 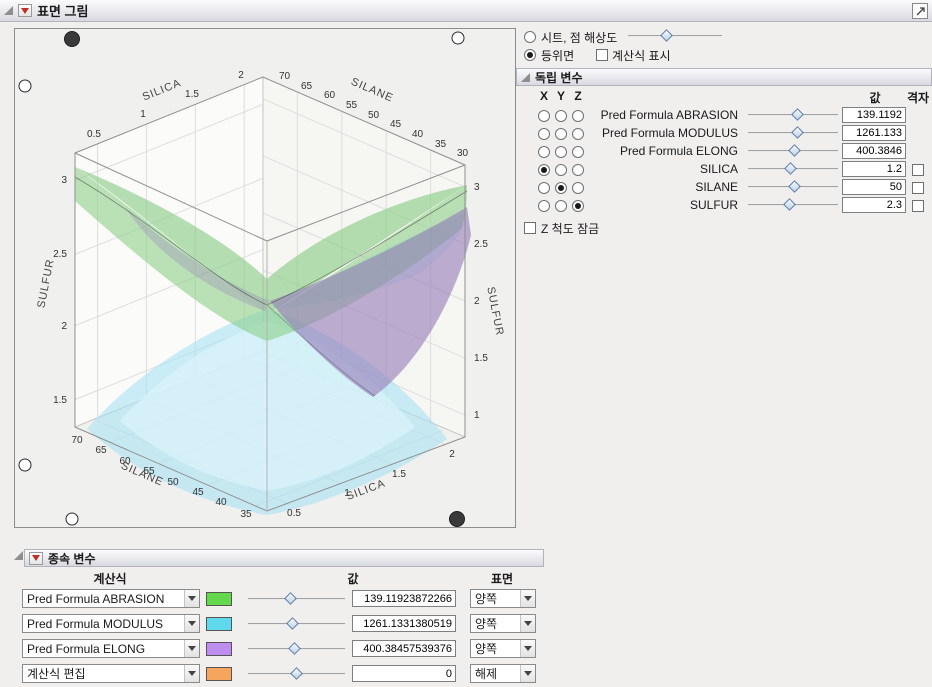 What do you see at coordinates (530, 55) in the screenshot?
I see `isosurface-radio` at bounding box center [530, 55].